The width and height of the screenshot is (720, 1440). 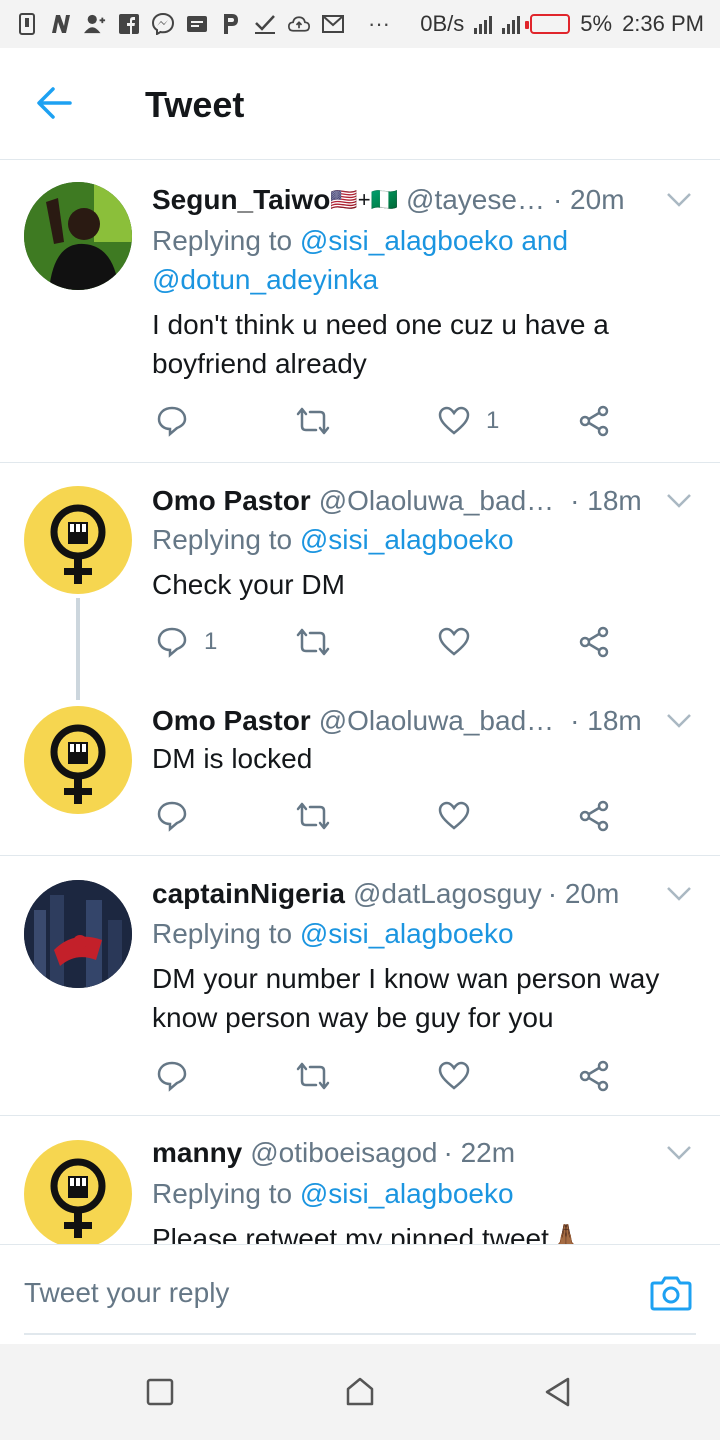 I want to click on messenger-icon, so click(x=163, y=24).